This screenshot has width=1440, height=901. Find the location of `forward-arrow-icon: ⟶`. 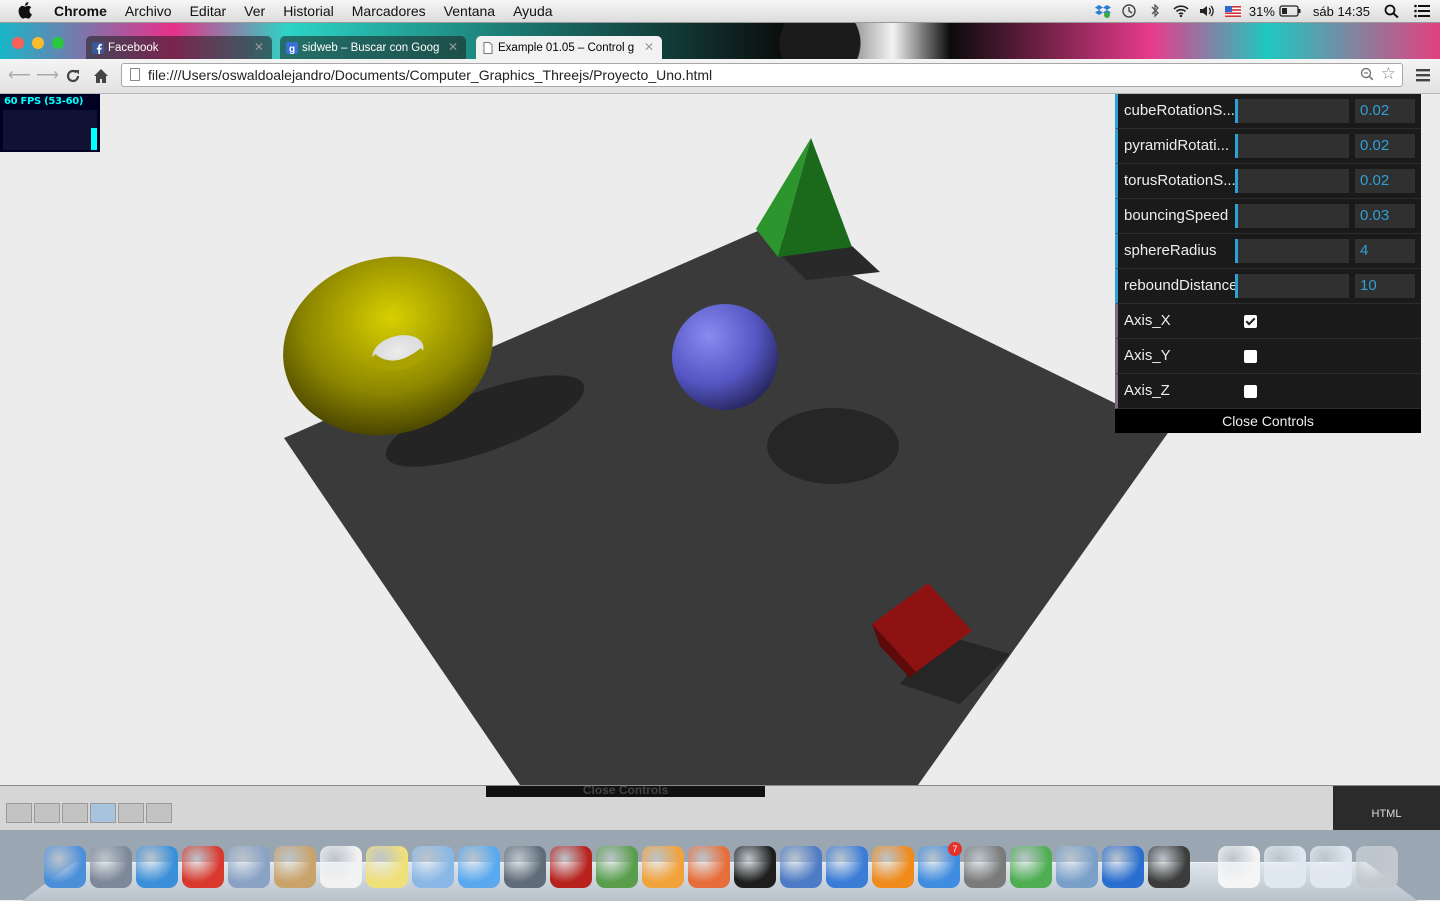

forward-arrow-icon: ⟶ is located at coordinates (47, 76).